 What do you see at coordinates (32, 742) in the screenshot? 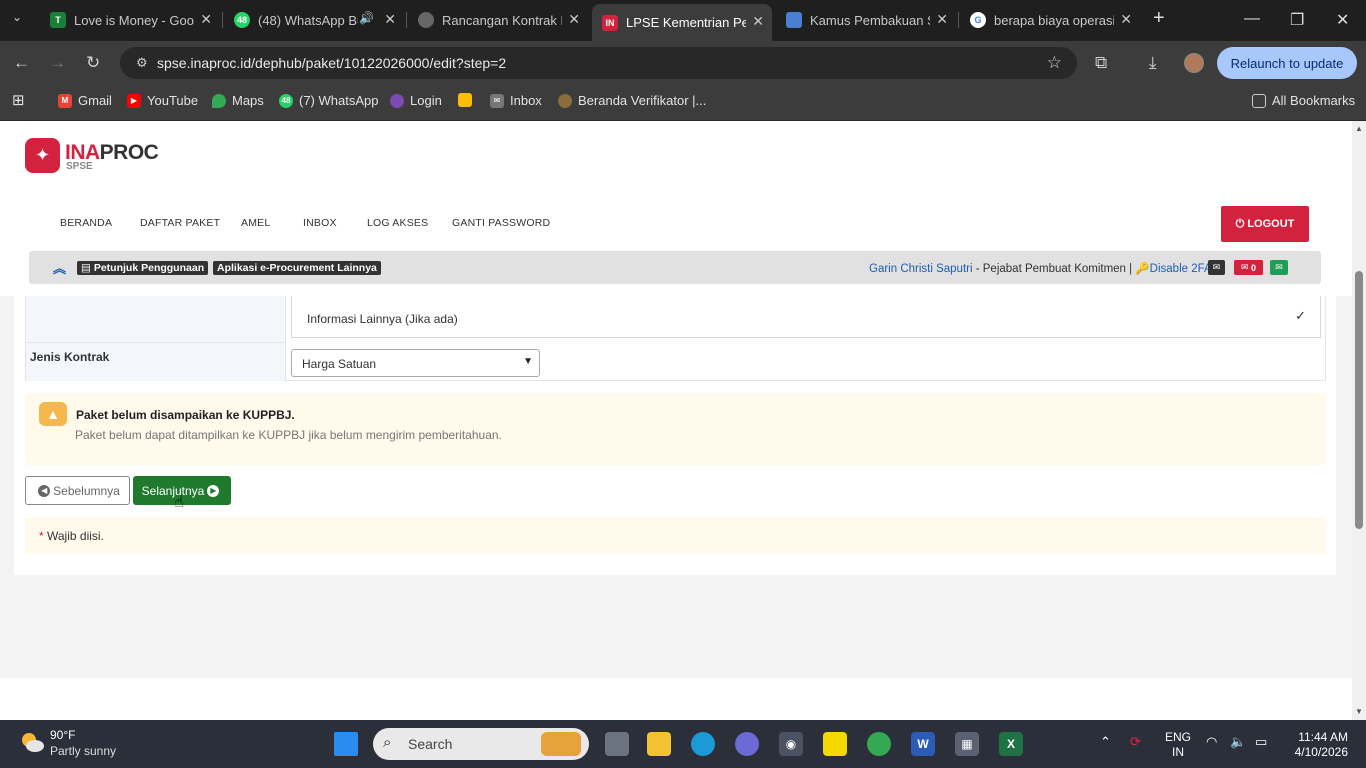
I see `weather-sun-cloud-icon` at bounding box center [32, 742].